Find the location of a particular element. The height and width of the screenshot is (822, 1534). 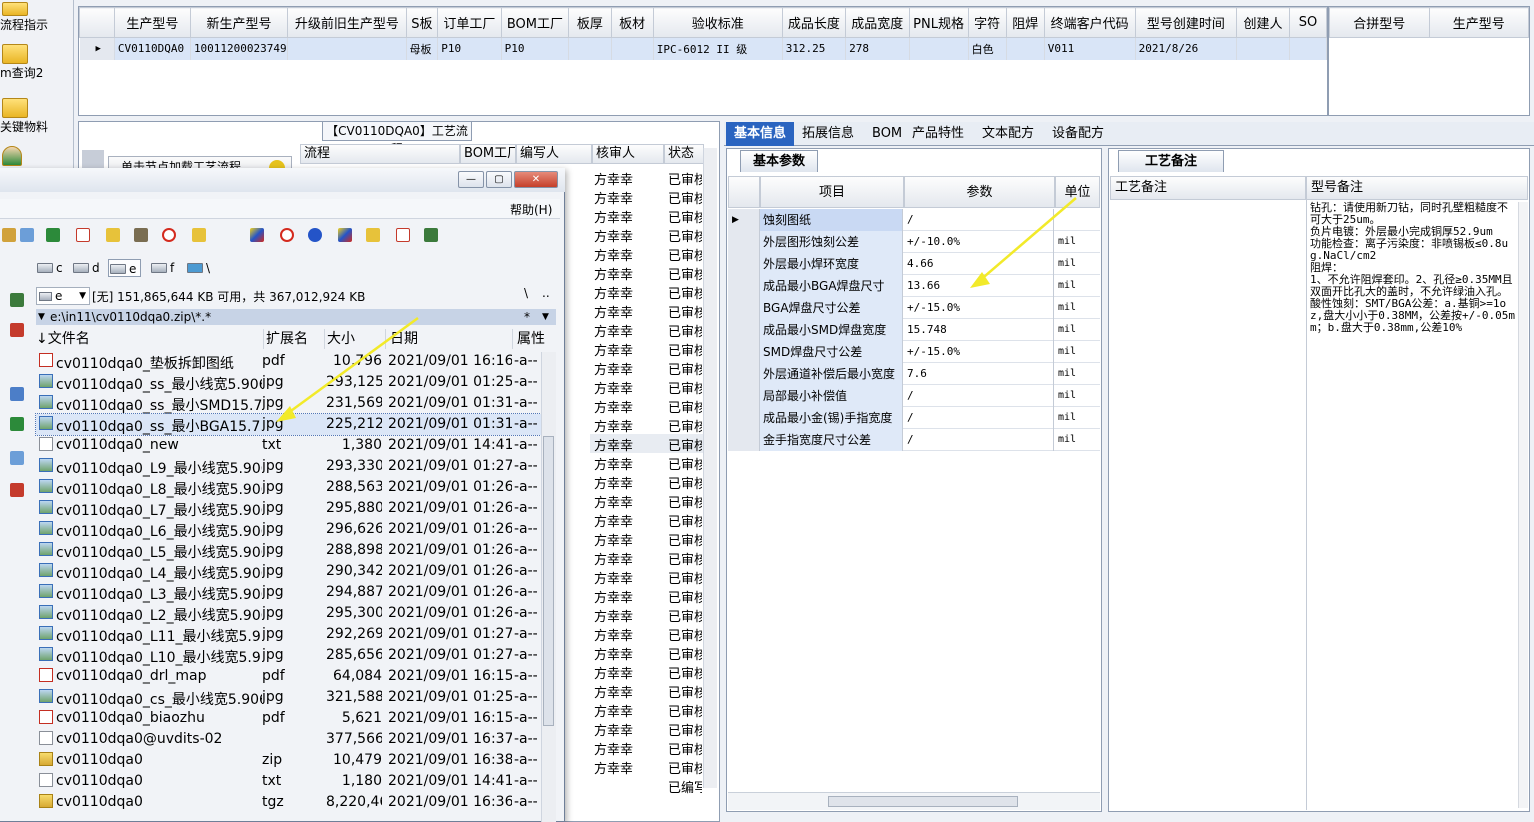

col-status: 状态 is located at coordinates (684, 154).